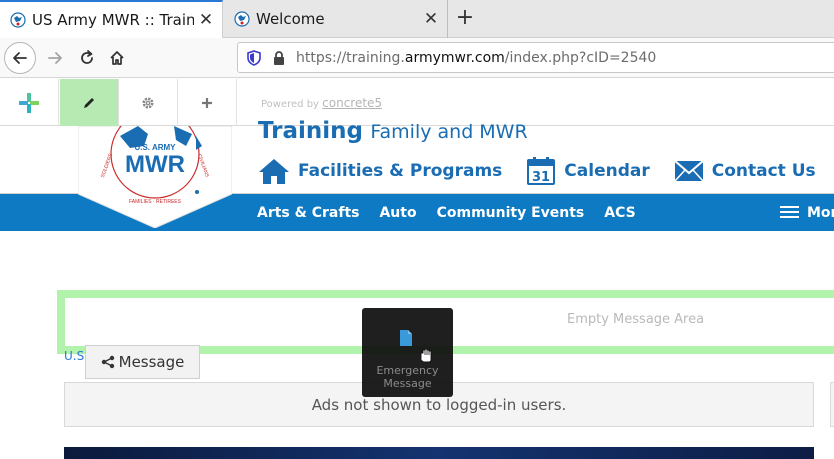 This screenshot has height=459, width=834. I want to click on tab-title: US Army MWR :: Training, so click(113, 20).